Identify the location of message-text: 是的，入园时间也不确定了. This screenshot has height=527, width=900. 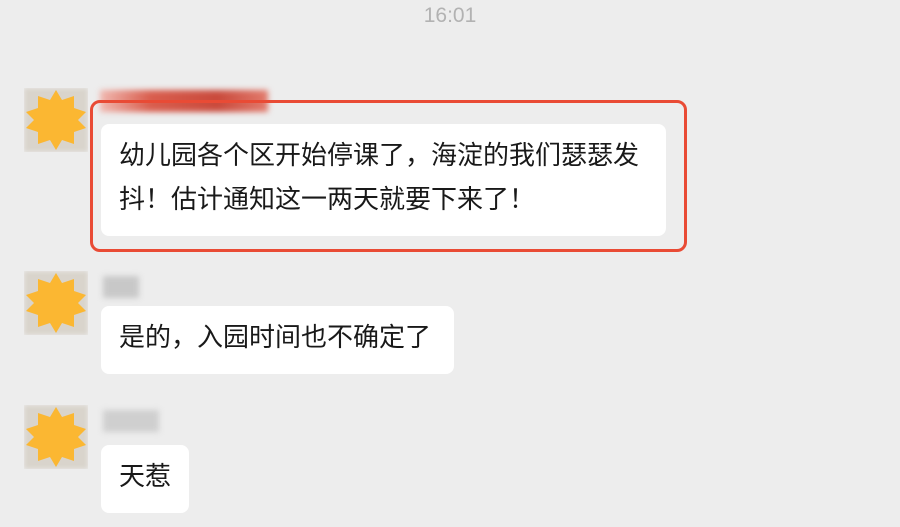
(275, 338).